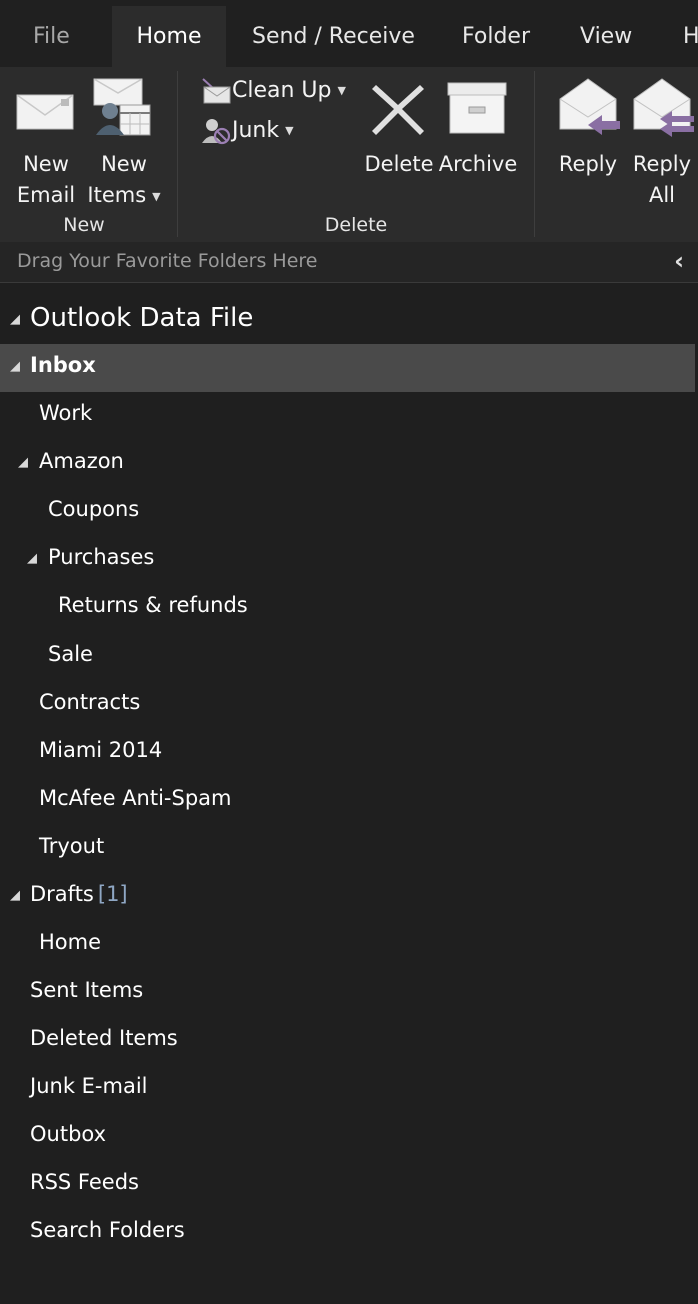 The width and height of the screenshot is (698, 1304). Describe the element at coordinates (153, 605) in the screenshot. I see `folder-label: Returns & refunds` at that location.